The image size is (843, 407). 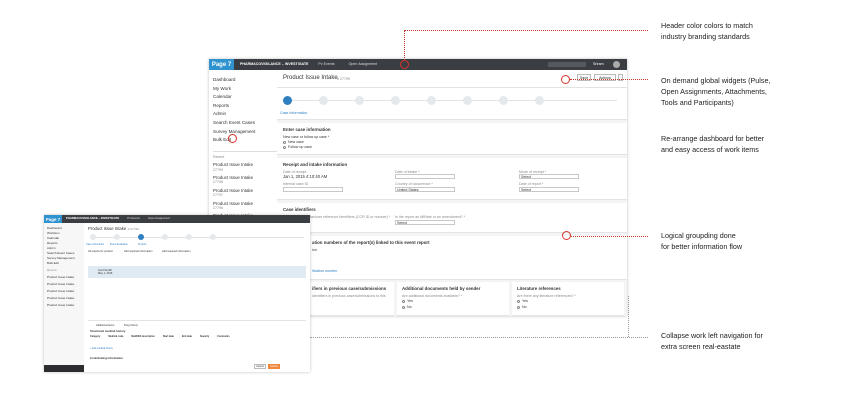 I want to click on section-title: Literature references, so click(x=539, y=288).